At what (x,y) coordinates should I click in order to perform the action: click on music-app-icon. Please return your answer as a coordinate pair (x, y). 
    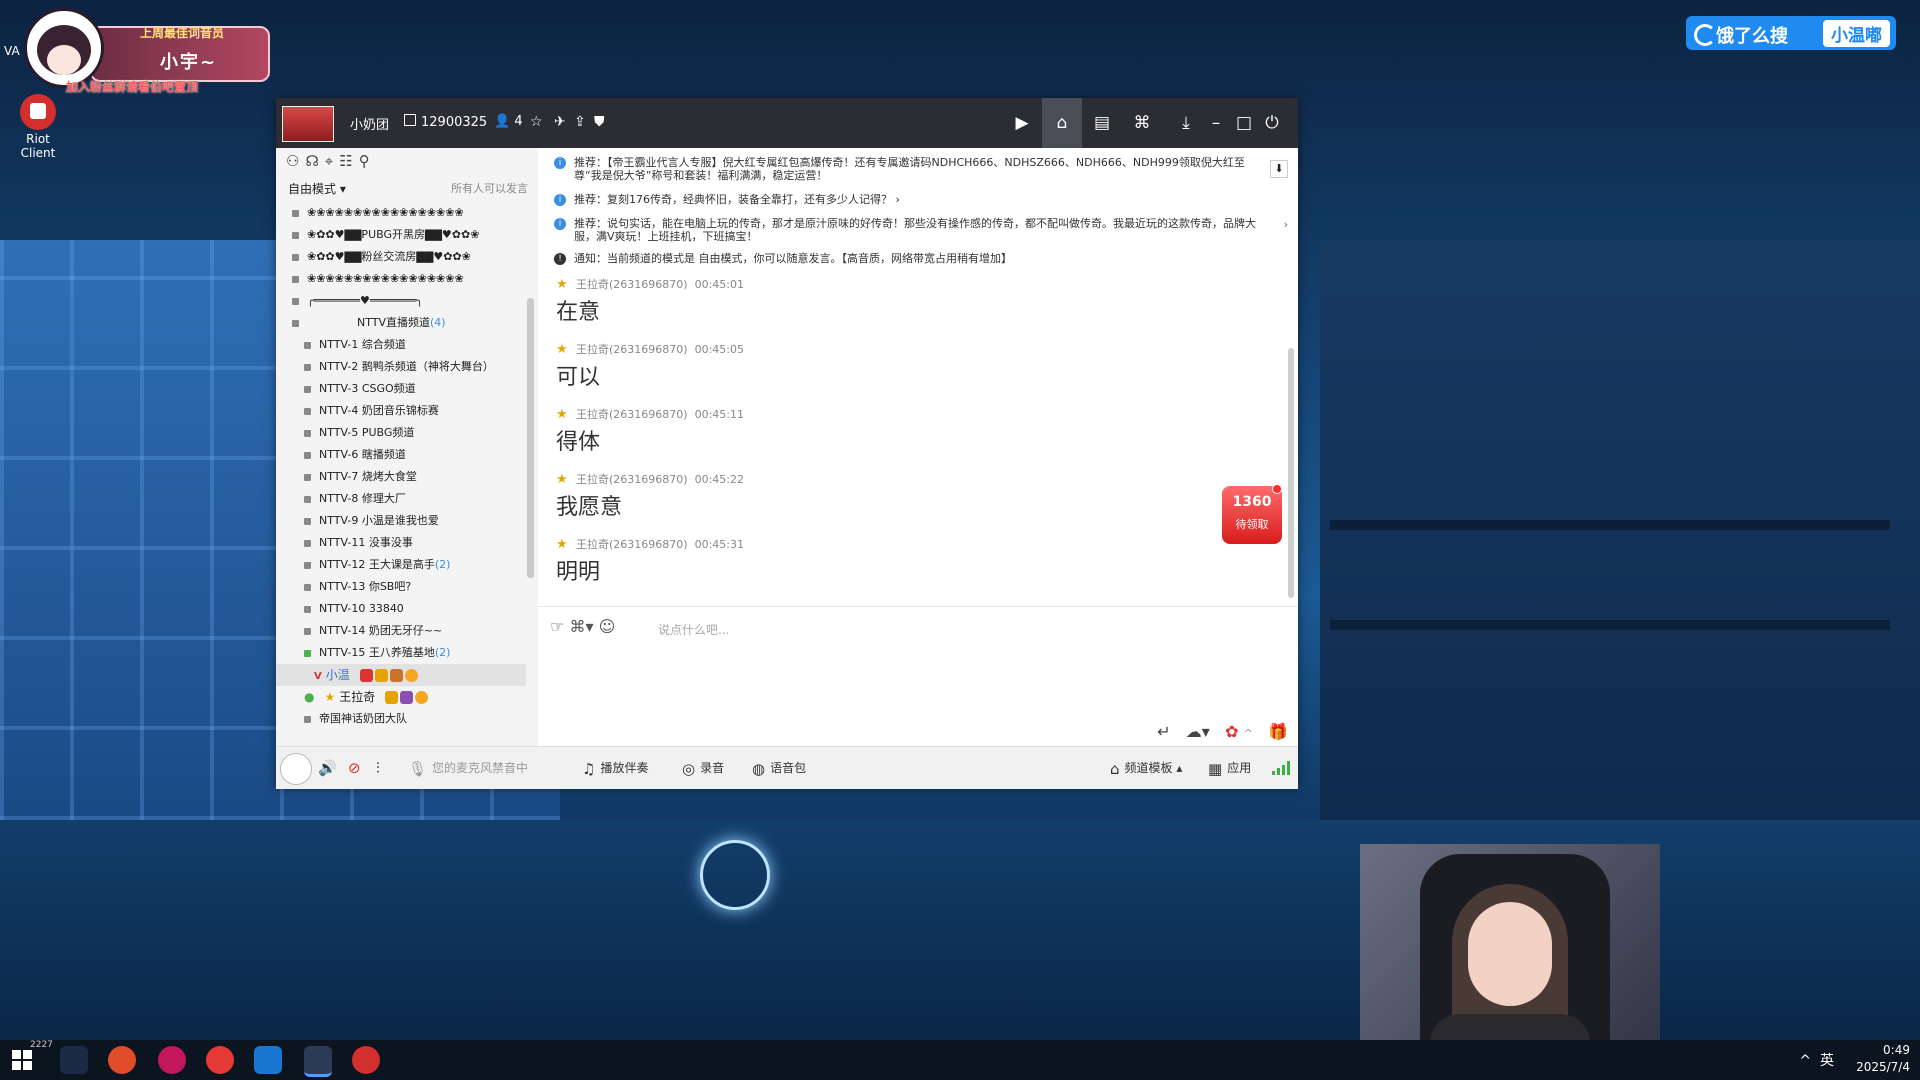
    Looking at the image, I should click on (220, 1060).